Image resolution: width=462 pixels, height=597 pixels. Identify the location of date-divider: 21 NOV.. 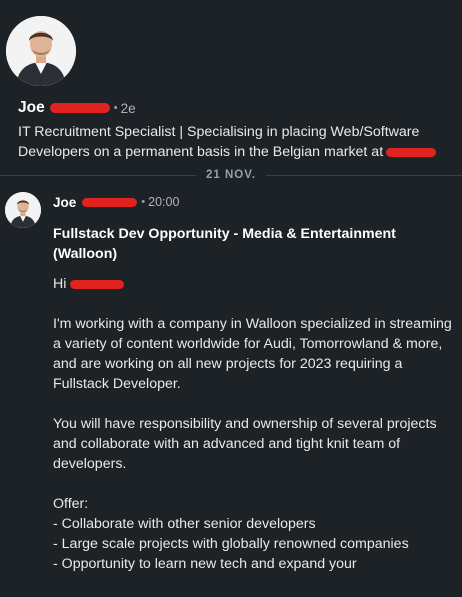
(231, 175).